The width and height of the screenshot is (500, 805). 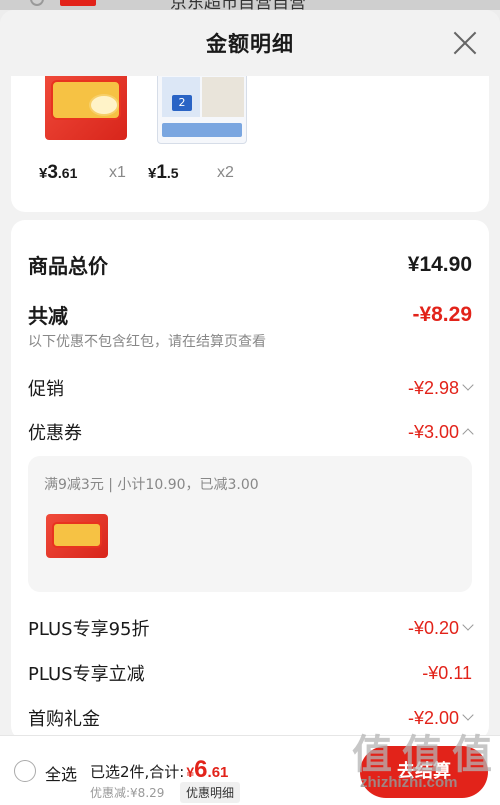 I want to click on coupon-product-thumbnail, so click(x=77, y=536).